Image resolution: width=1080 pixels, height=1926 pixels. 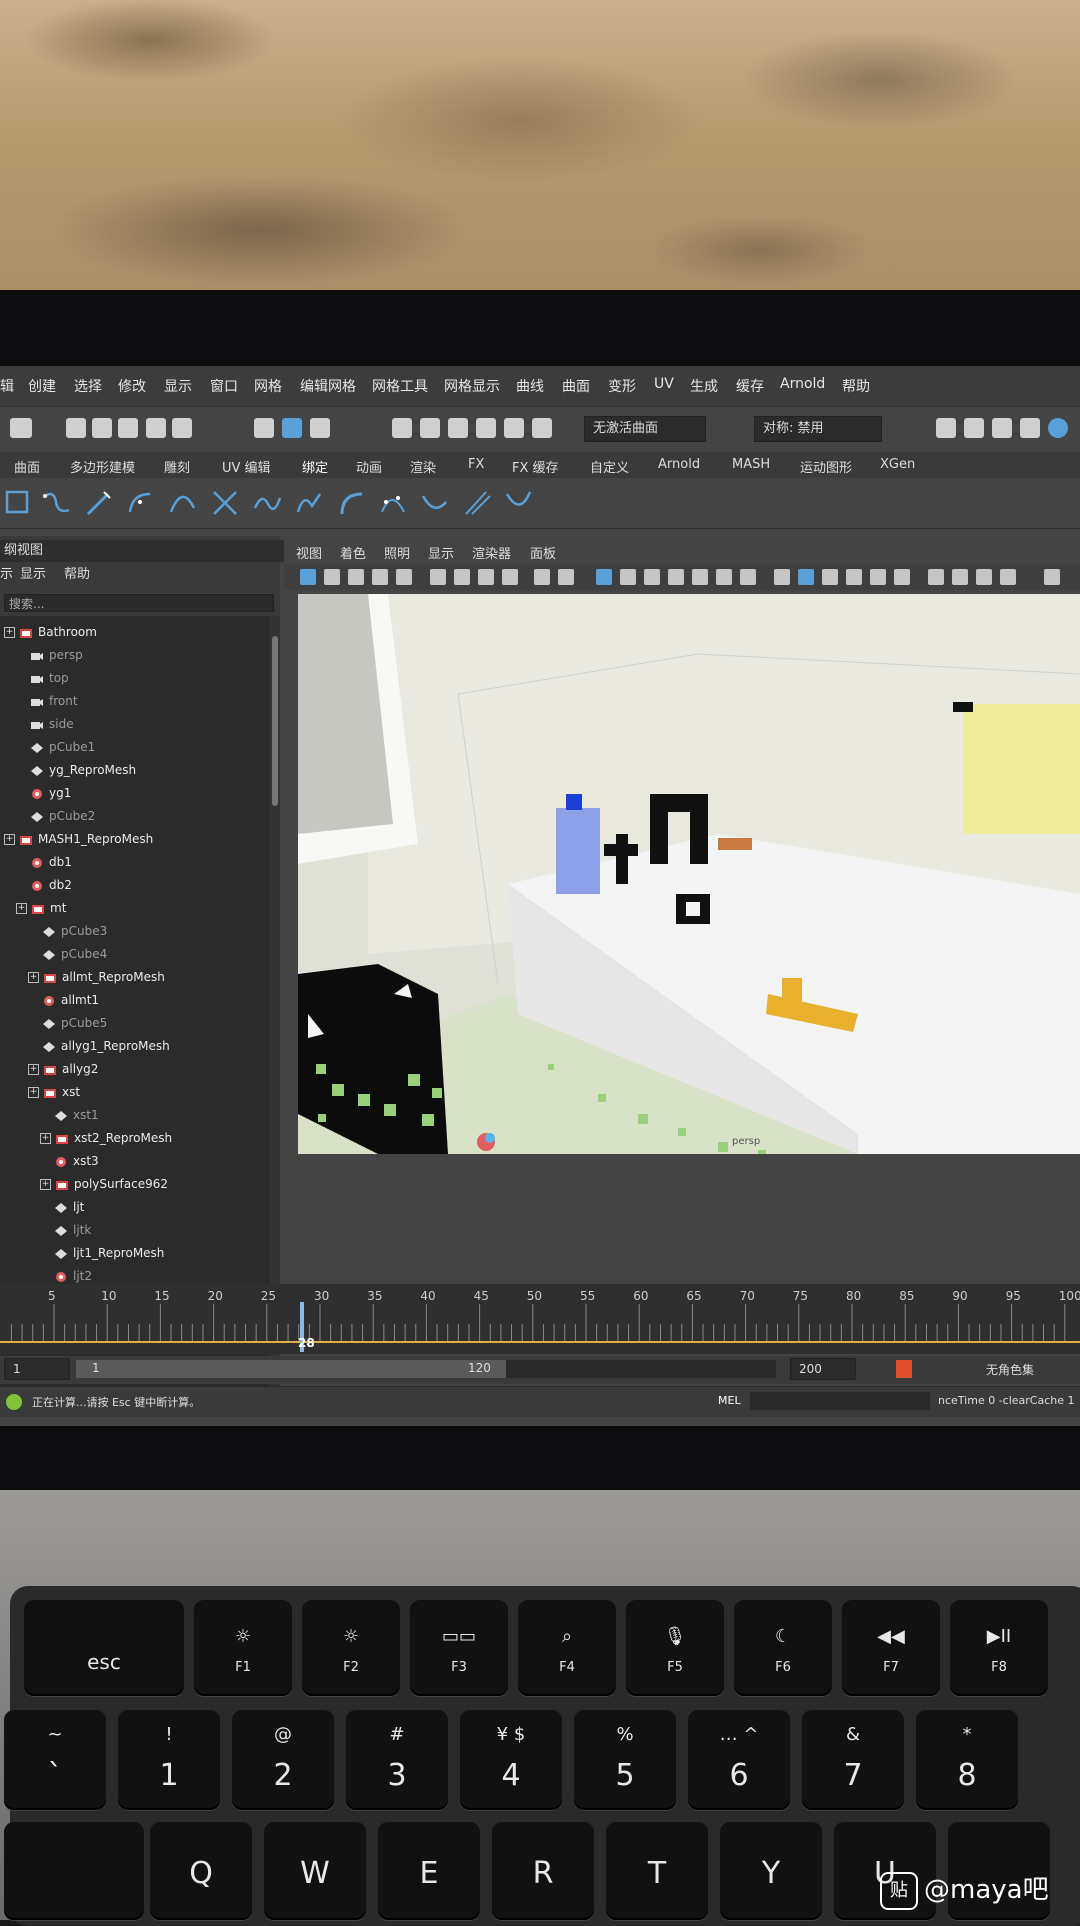 I want to click on outliner-node: allyg1_ReproMesh, so click(x=99, y=1046).